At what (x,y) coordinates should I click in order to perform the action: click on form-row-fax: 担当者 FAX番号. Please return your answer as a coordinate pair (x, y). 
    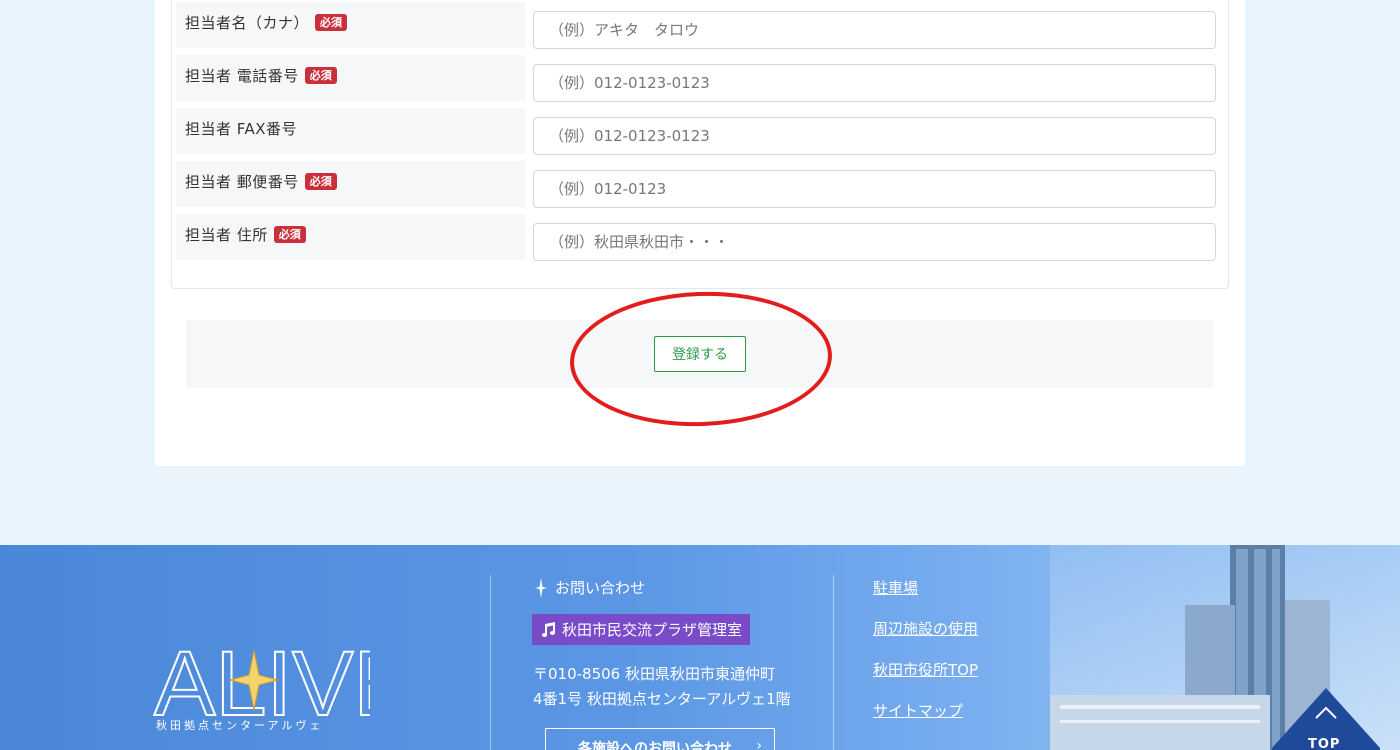
    Looking at the image, I should click on (701, 131).